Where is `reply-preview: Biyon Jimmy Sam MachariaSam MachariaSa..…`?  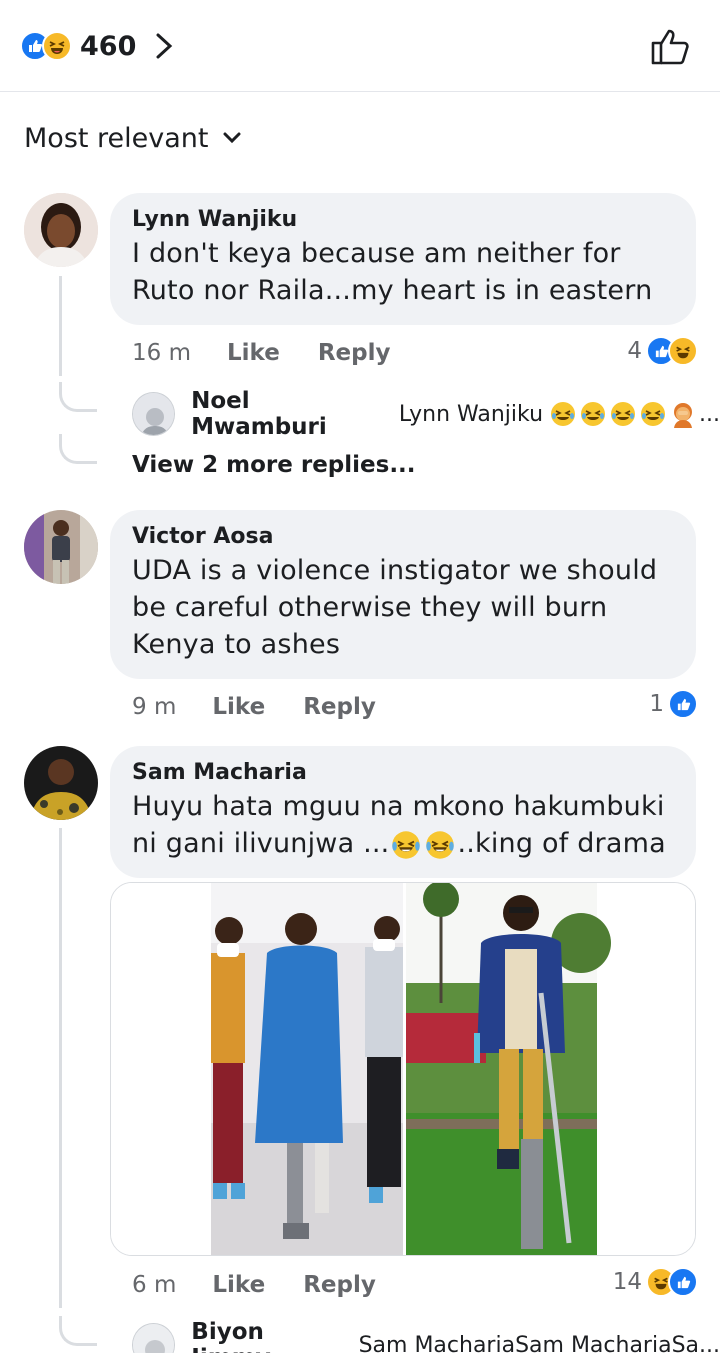 reply-preview: Biyon Jimmy Sam MachariaSam MachariaSa..… is located at coordinates (426, 1336).